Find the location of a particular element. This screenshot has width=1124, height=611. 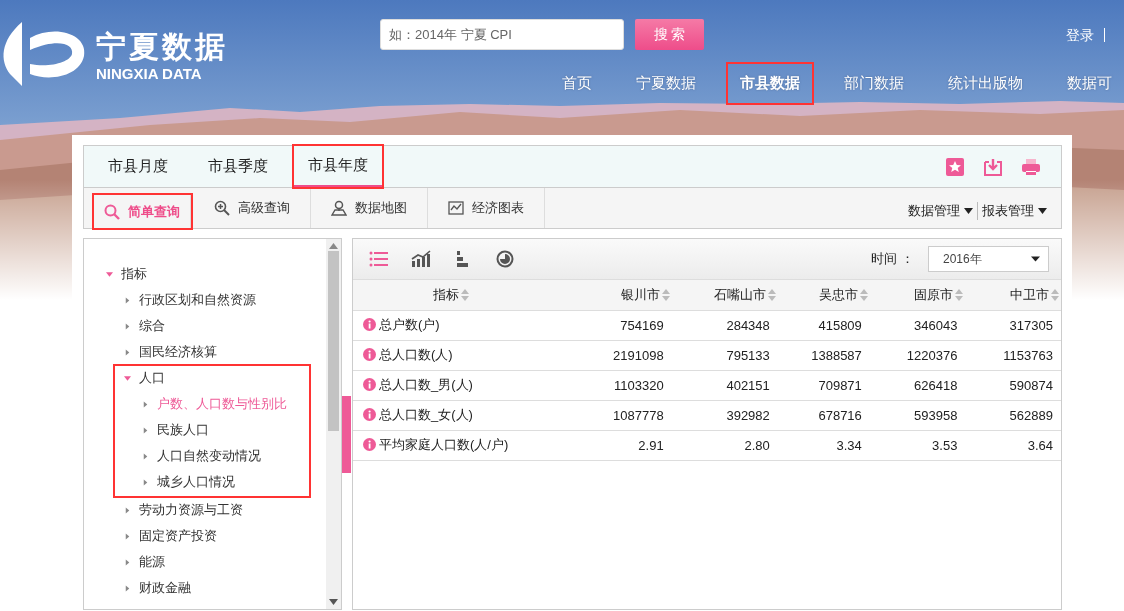

table-cell: 590874 is located at coordinates (1013, 385).